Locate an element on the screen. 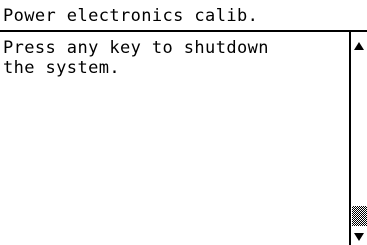 The image size is (367, 245). scroll-up-button is located at coordinates (359, 46).